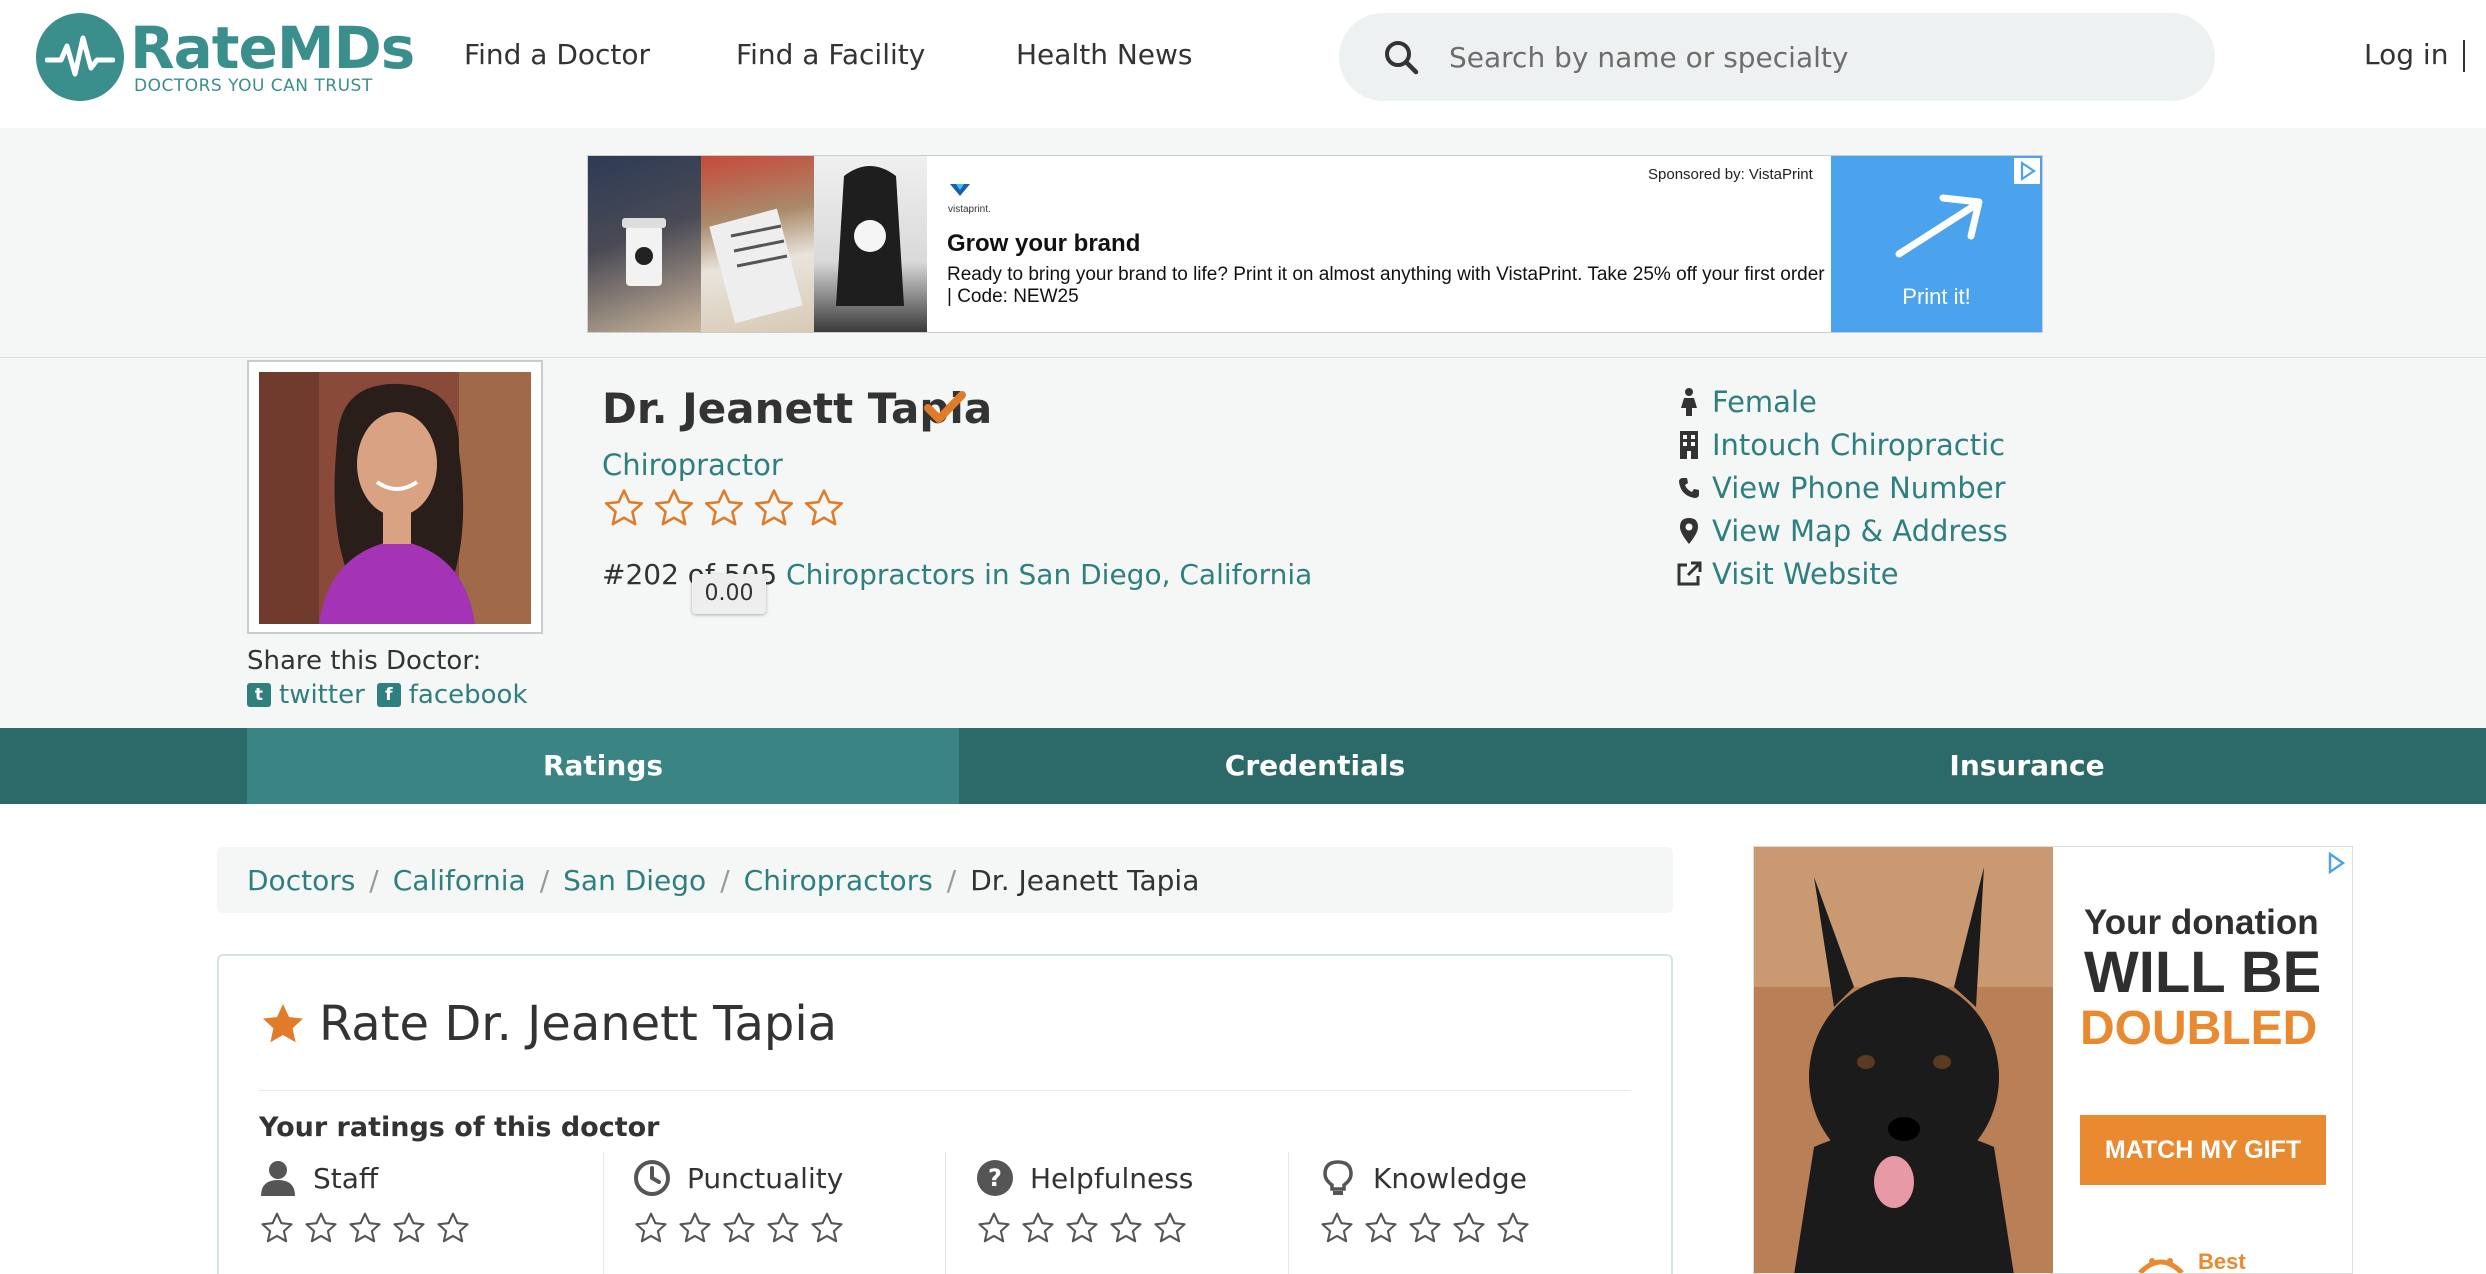  What do you see at coordinates (1840, 401) in the screenshot?
I see `info-gender: Female` at bounding box center [1840, 401].